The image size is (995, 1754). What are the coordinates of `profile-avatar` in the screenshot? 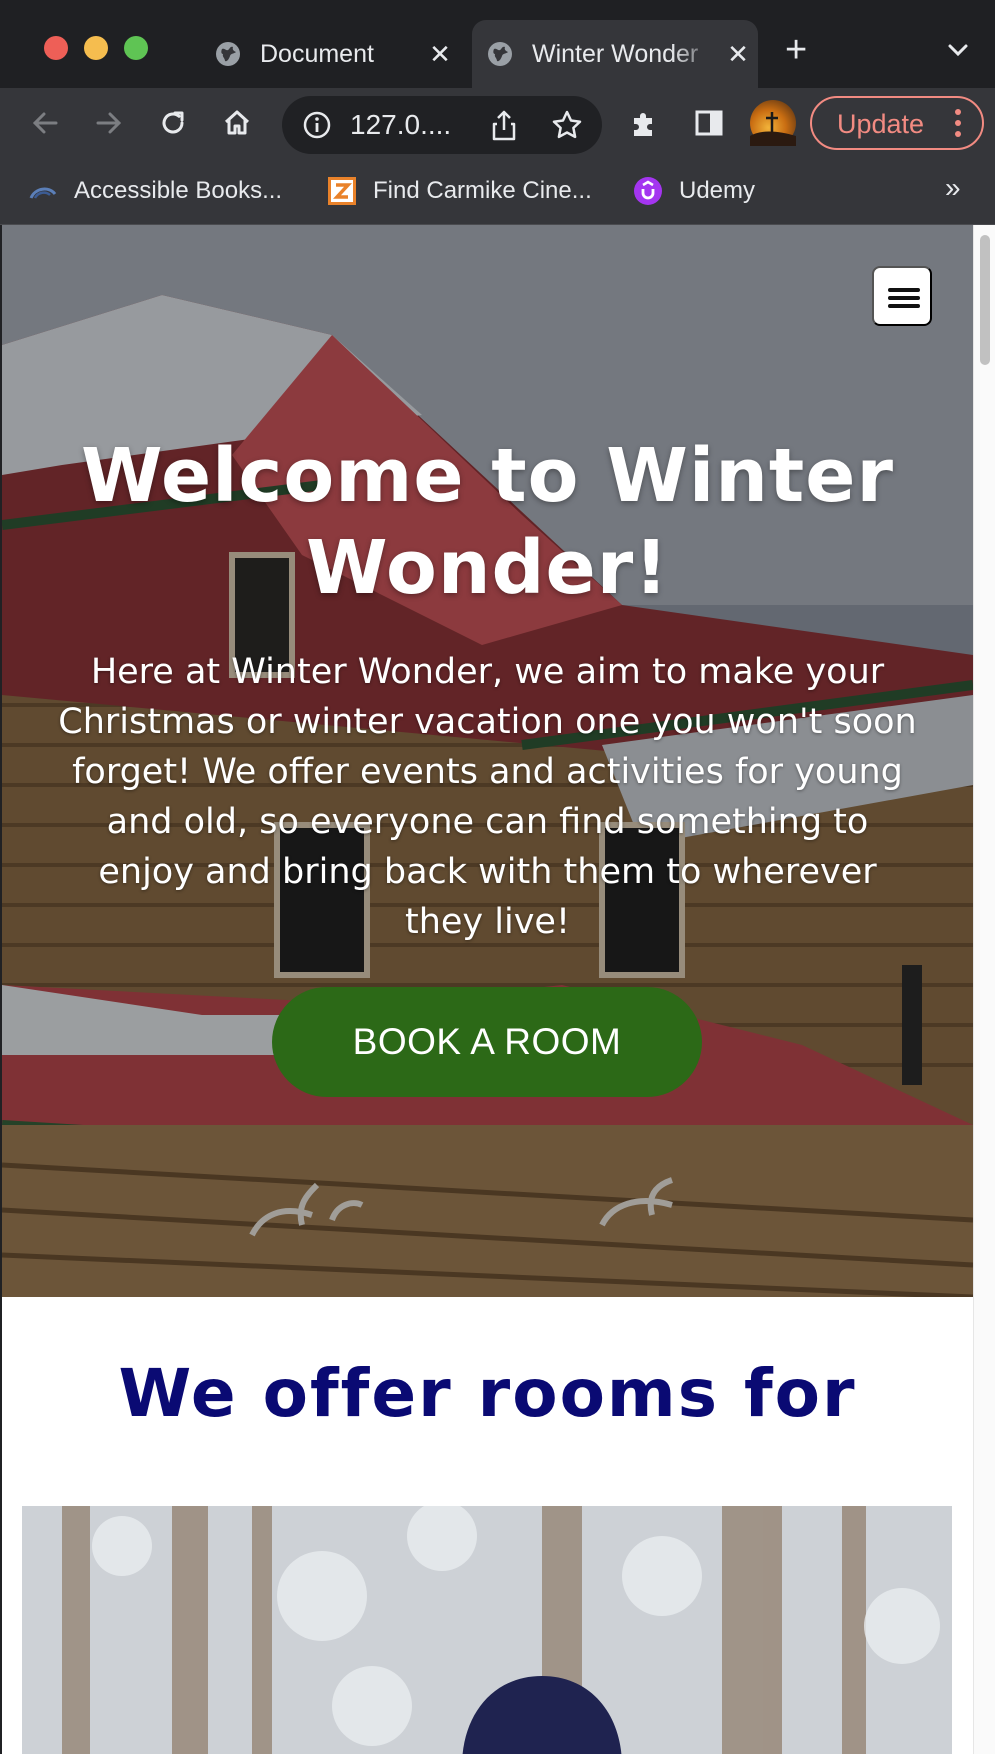 It's located at (773, 123).